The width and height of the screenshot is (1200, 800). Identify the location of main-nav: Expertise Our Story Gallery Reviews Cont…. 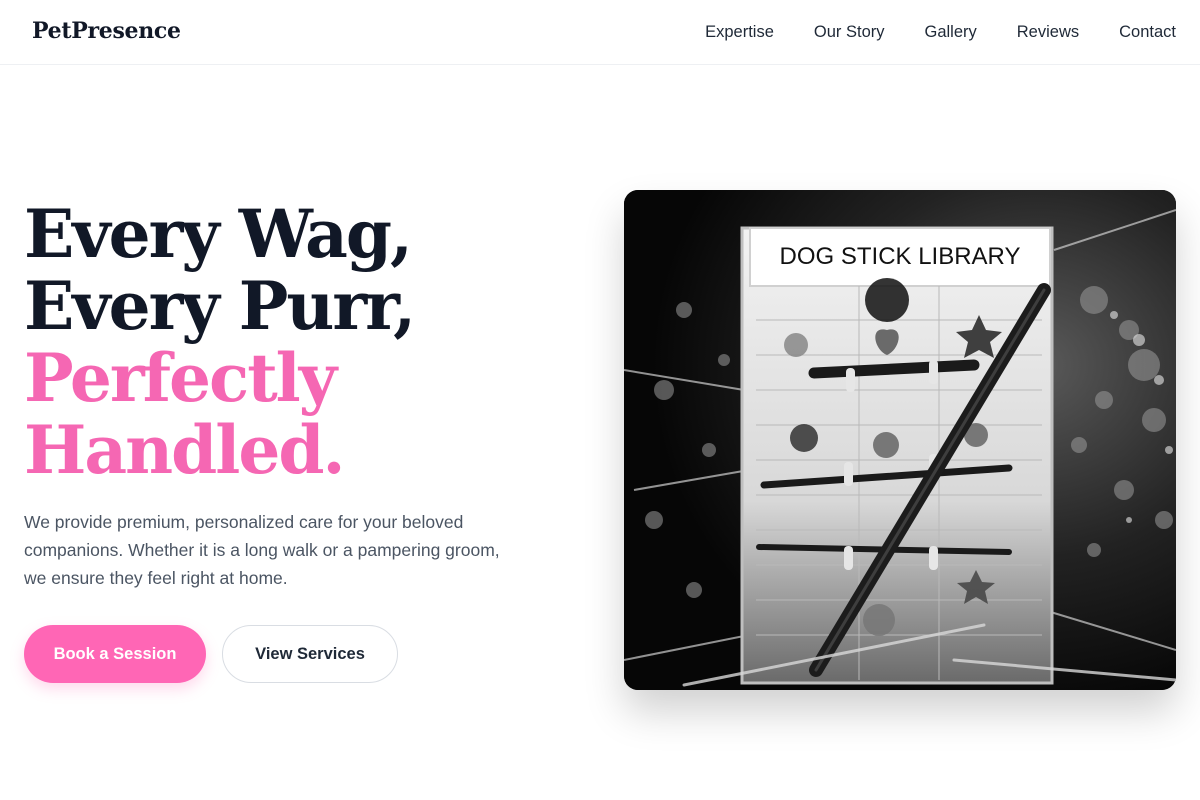
(940, 32).